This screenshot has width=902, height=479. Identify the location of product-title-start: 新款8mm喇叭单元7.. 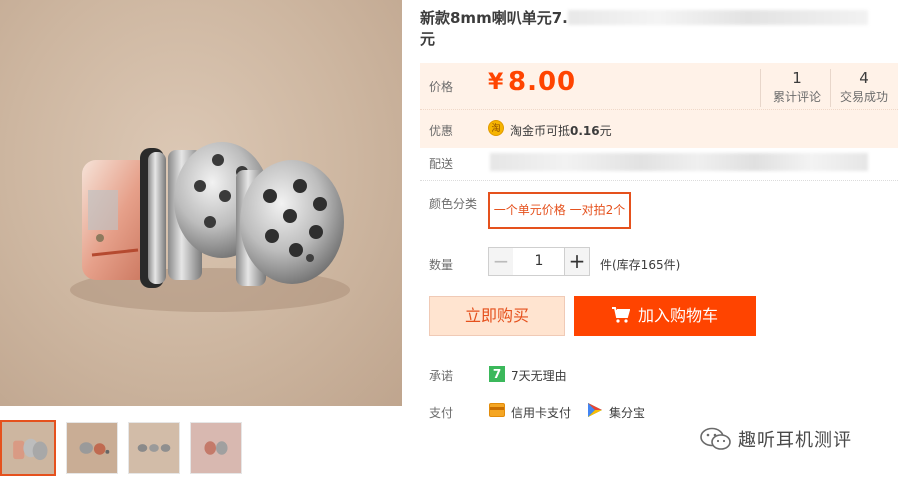
(494, 18).